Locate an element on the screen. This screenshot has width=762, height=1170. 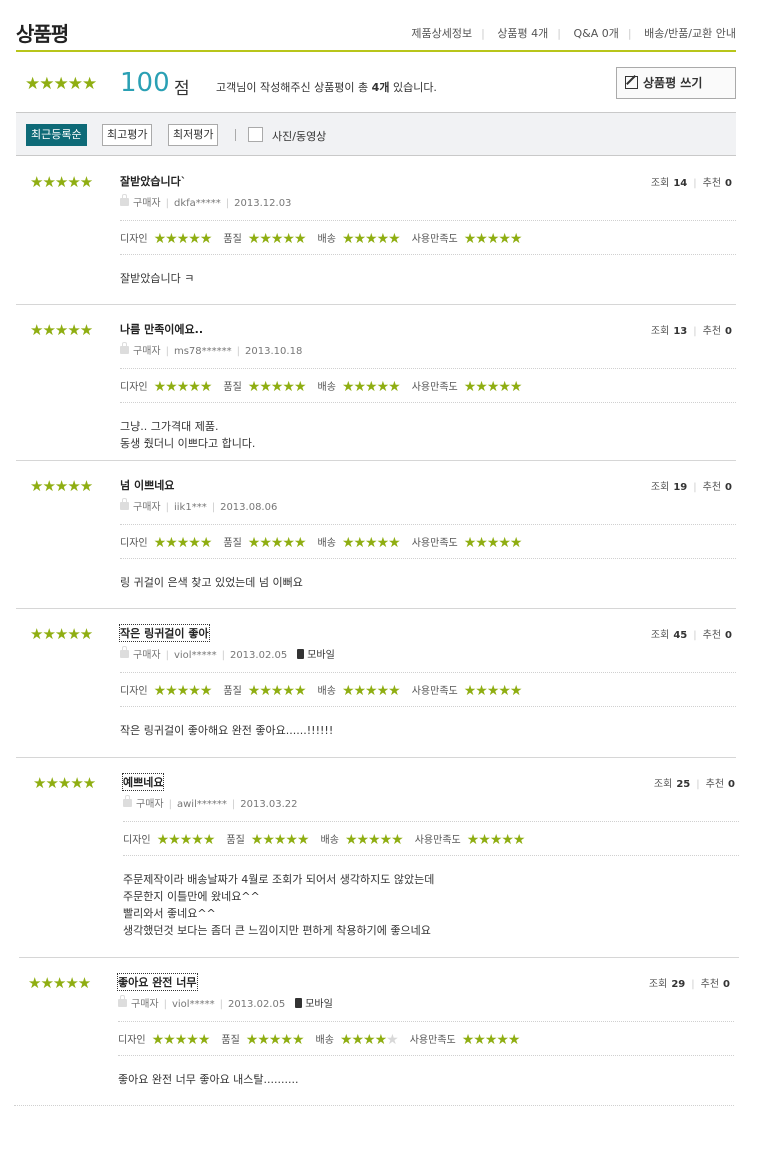
review-stats: 조회 19 | 추천 0 is located at coordinates (691, 485).